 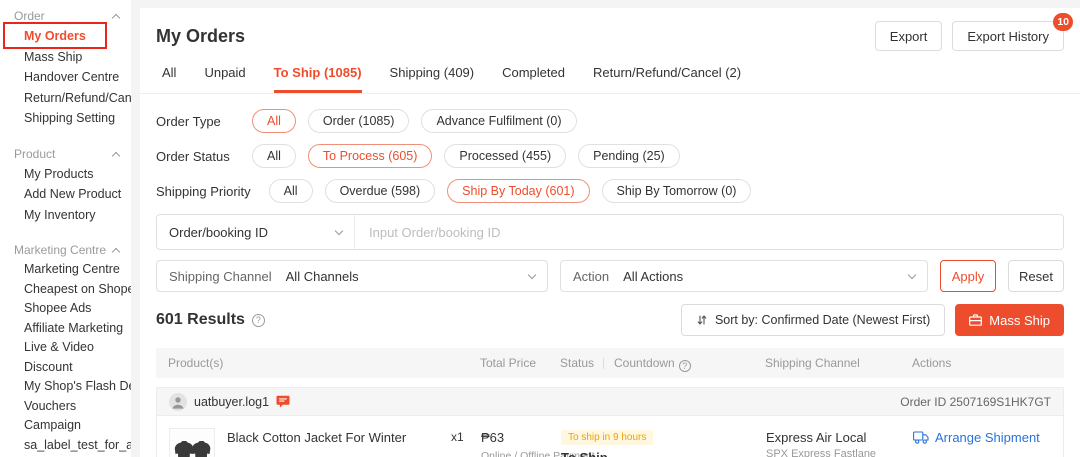 What do you see at coordinates (72, 290) in the screenshot?
I see `sidebar-item-cheapest-on-shopee: Cheapest on Shopee` at bounding box center [72, 290].